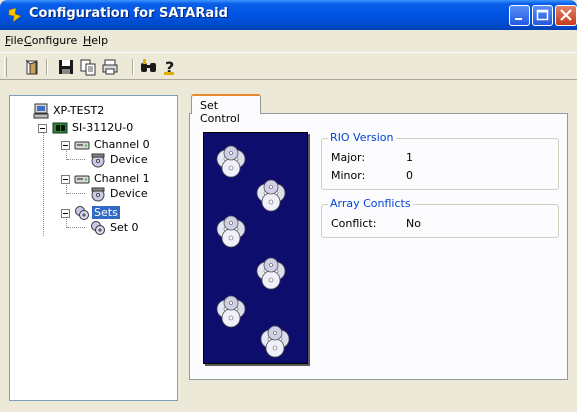  Describe the element at coordinates (370, 203) in the screenshot. I see `array-conflicts-title: Array Conflicts` at that location.